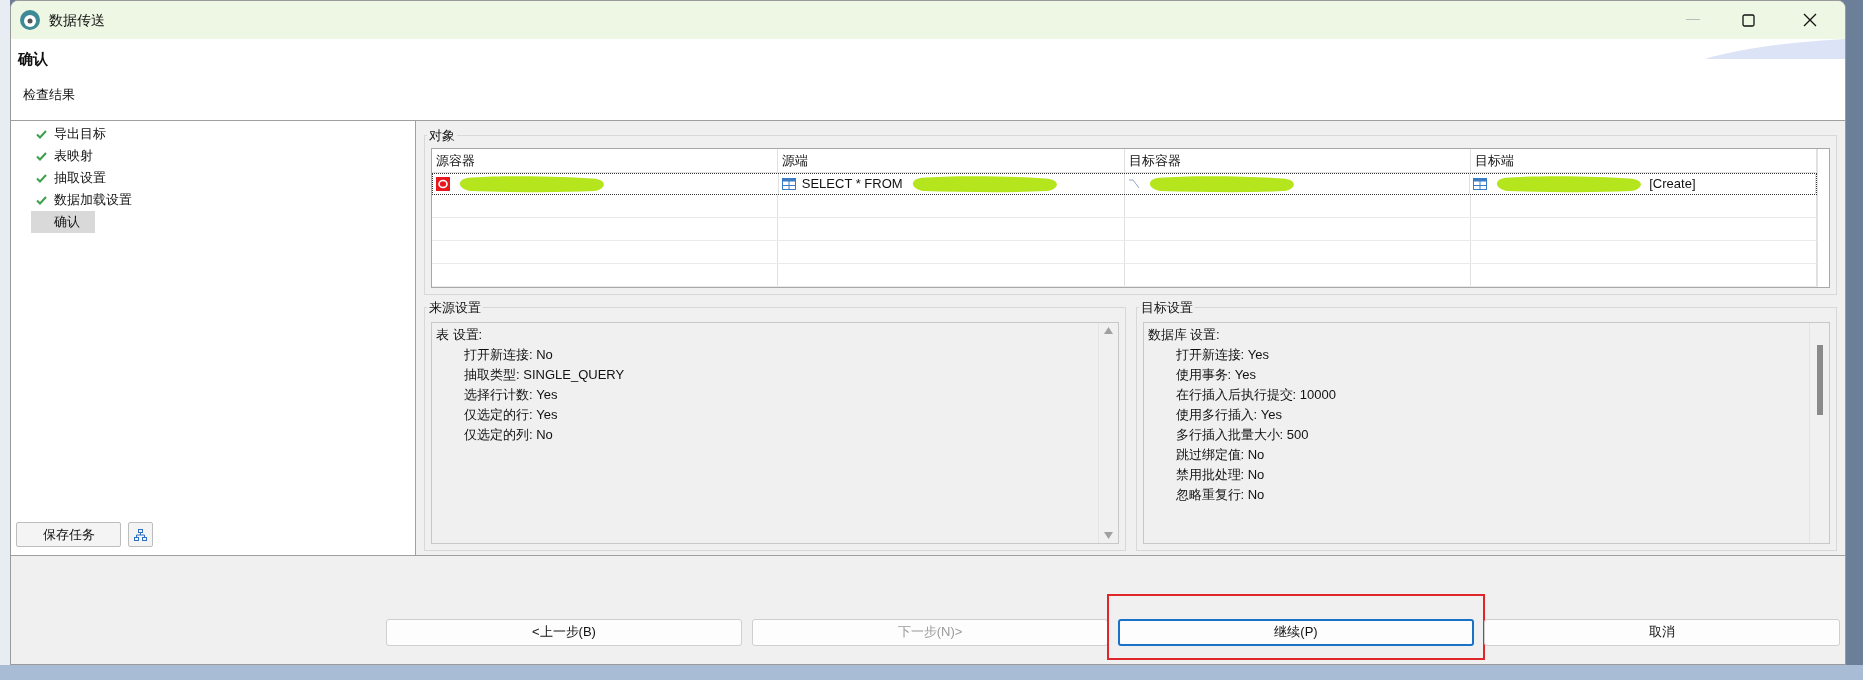 The image size is (1863, 680). Describe the element at coordinates (76, 178) in the screenshot. I see `wizard-step: 抽取设置` at that location.